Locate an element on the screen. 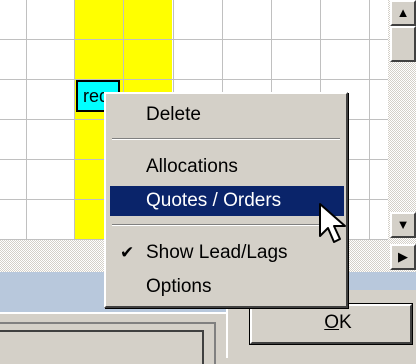 The height and width of the screenshot is (364, 416). menu-item-quotes-orders: Quotes / Orders is located at coordinates (227, 201).